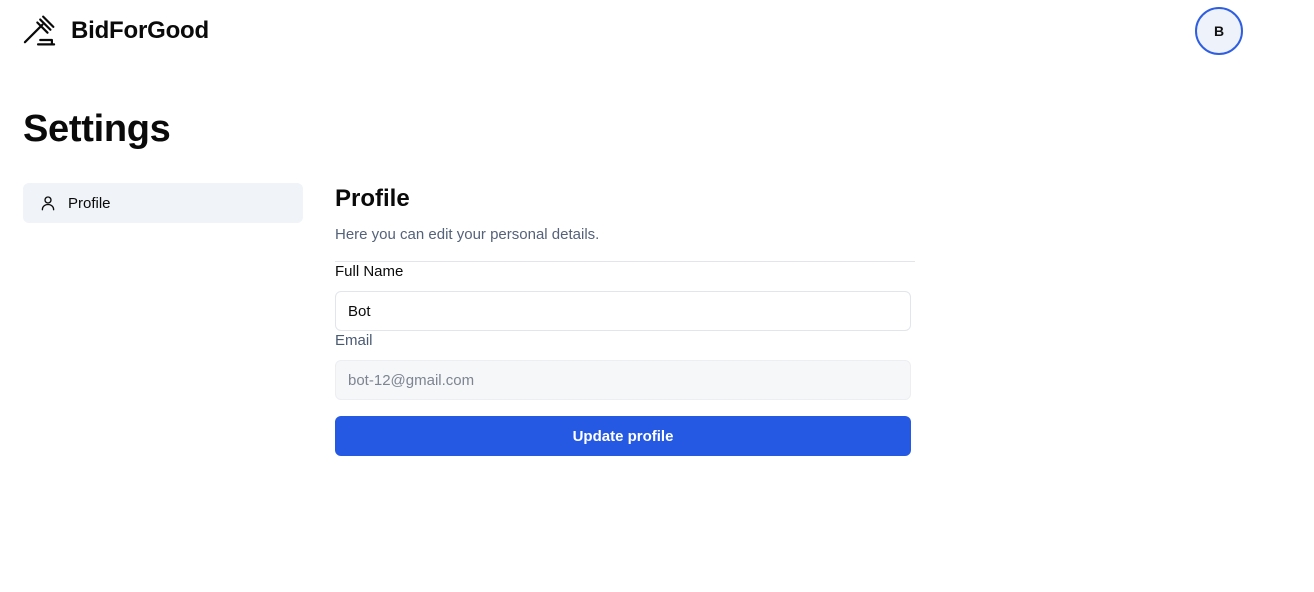  Describe the element at coordinates (140, 30) in the screenshot. I see `brand-name: BidForGood` at that location.